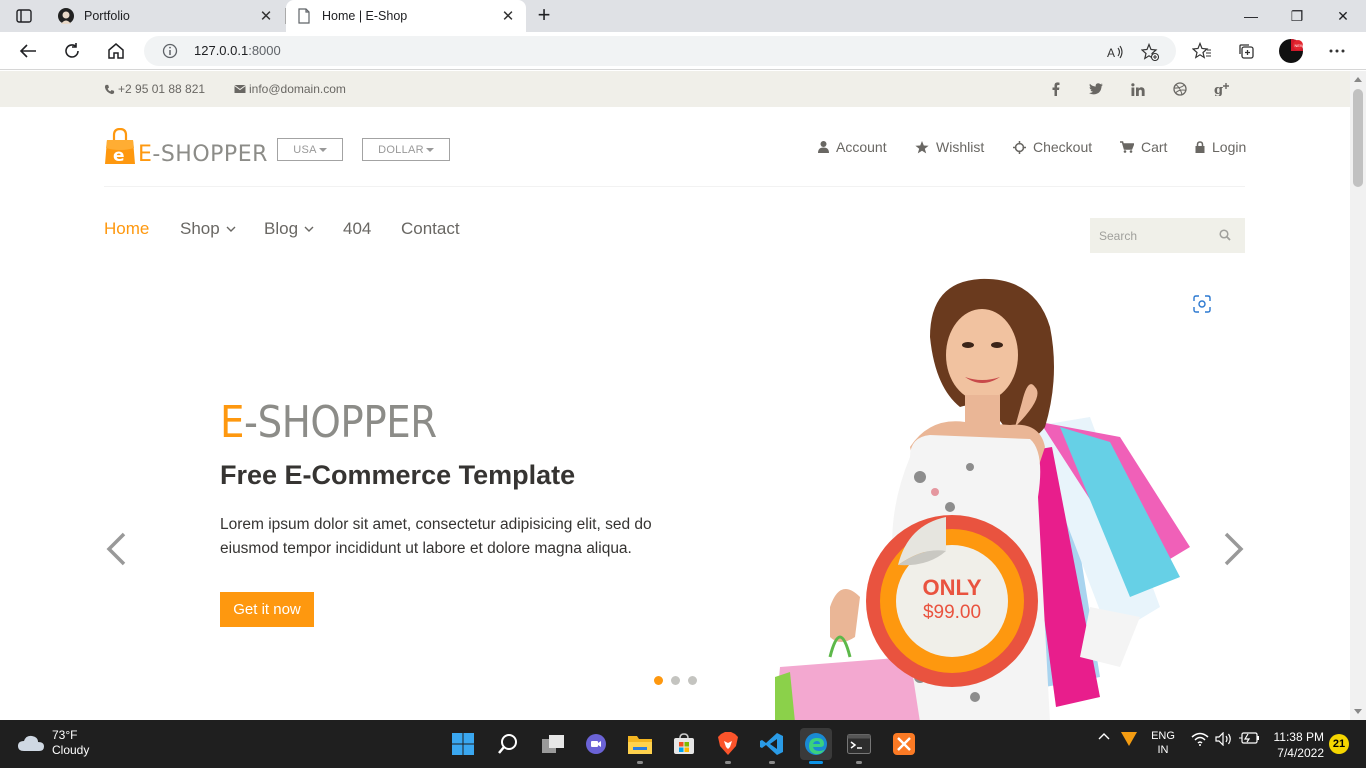  Describe the element at coordinates (544, 16) in the screenshot. I see `new-tab-button: +` at that location.